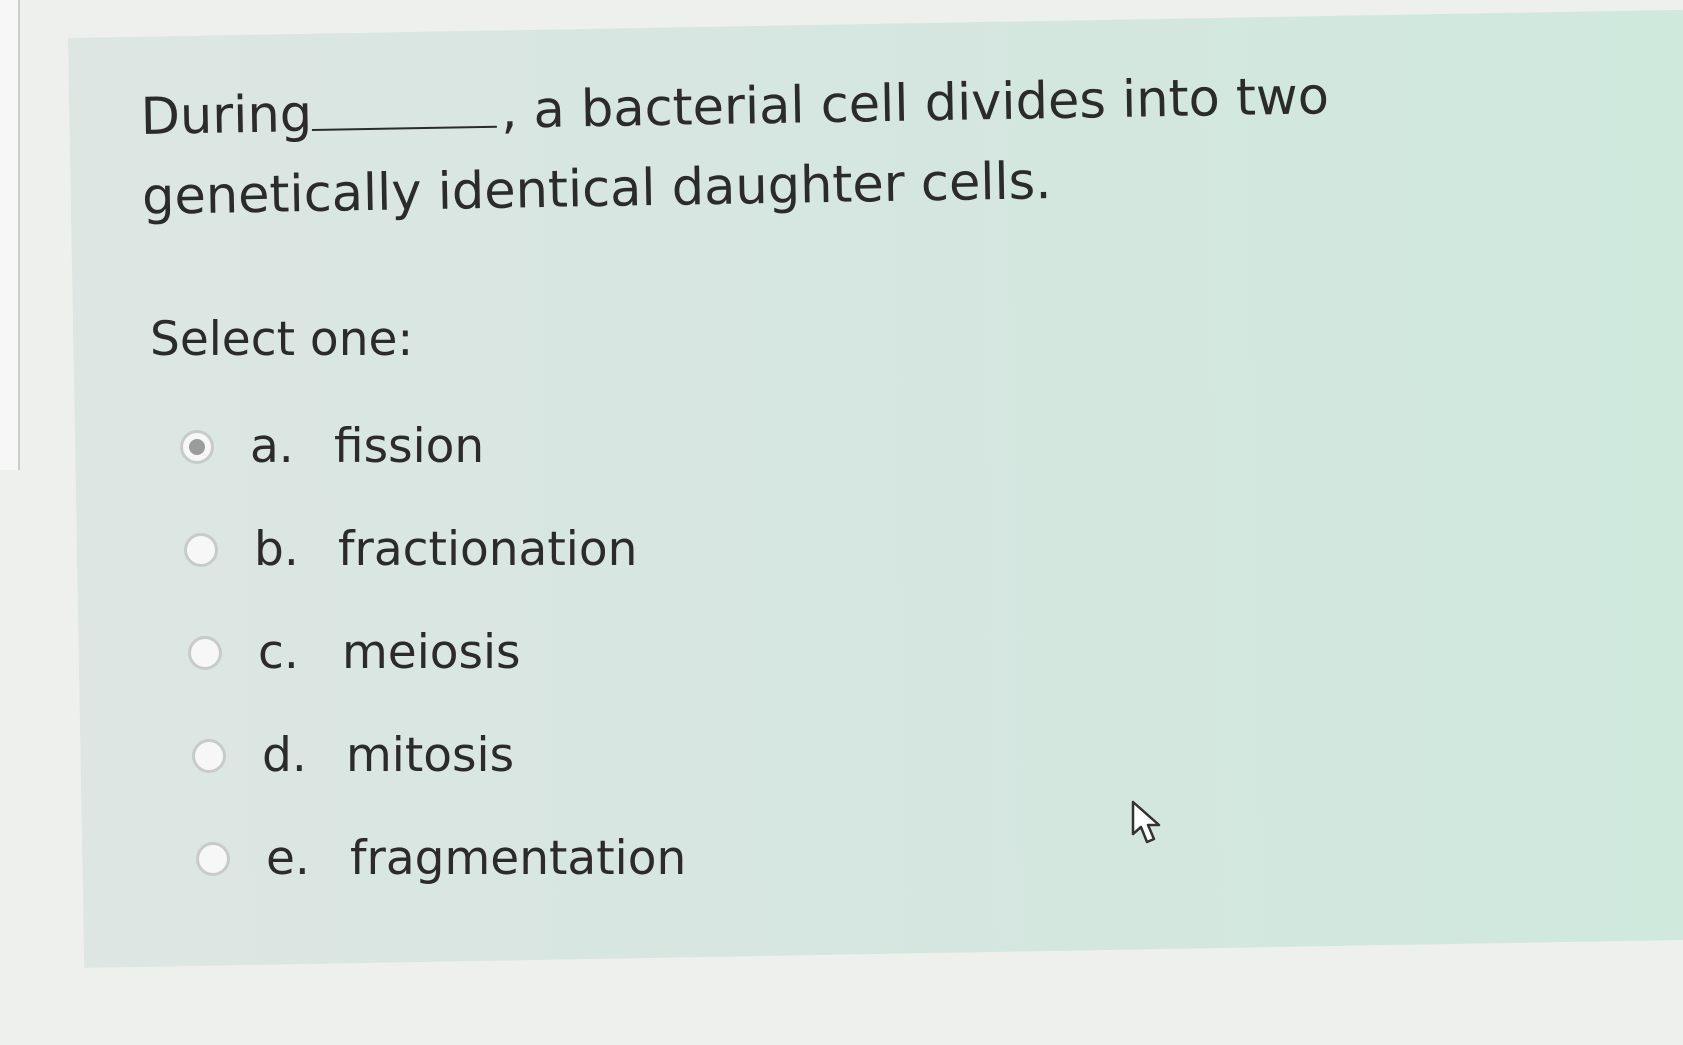 The image size is (1683, 1045). I want to click on option-text-b: fractionation, so click(488, 549).